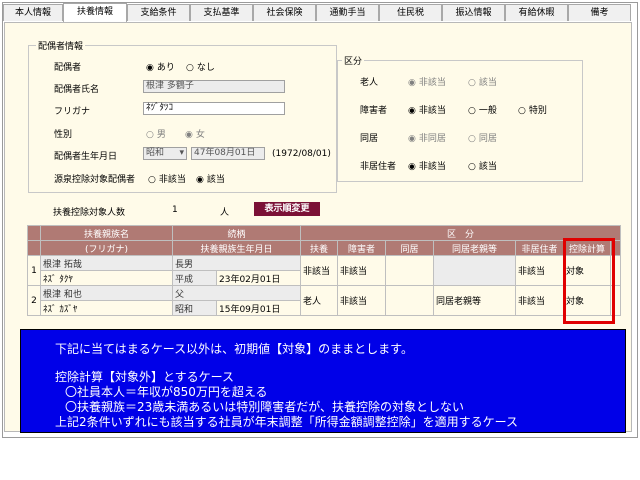 This screenshot has width=640, height=480. I want to click on tab-pay-conditions: 支給条件, so click(158, 12).